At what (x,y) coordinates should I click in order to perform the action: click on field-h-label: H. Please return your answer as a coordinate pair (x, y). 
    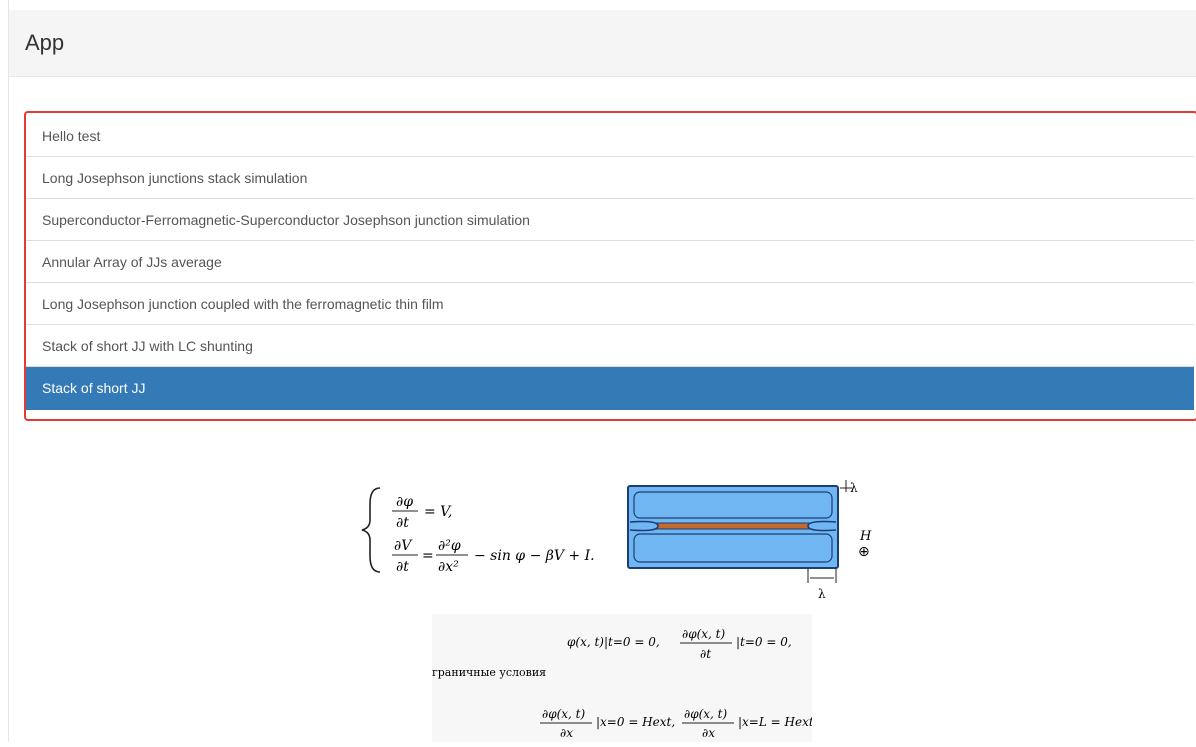
    Looking at the image, I should click on (865, 536).